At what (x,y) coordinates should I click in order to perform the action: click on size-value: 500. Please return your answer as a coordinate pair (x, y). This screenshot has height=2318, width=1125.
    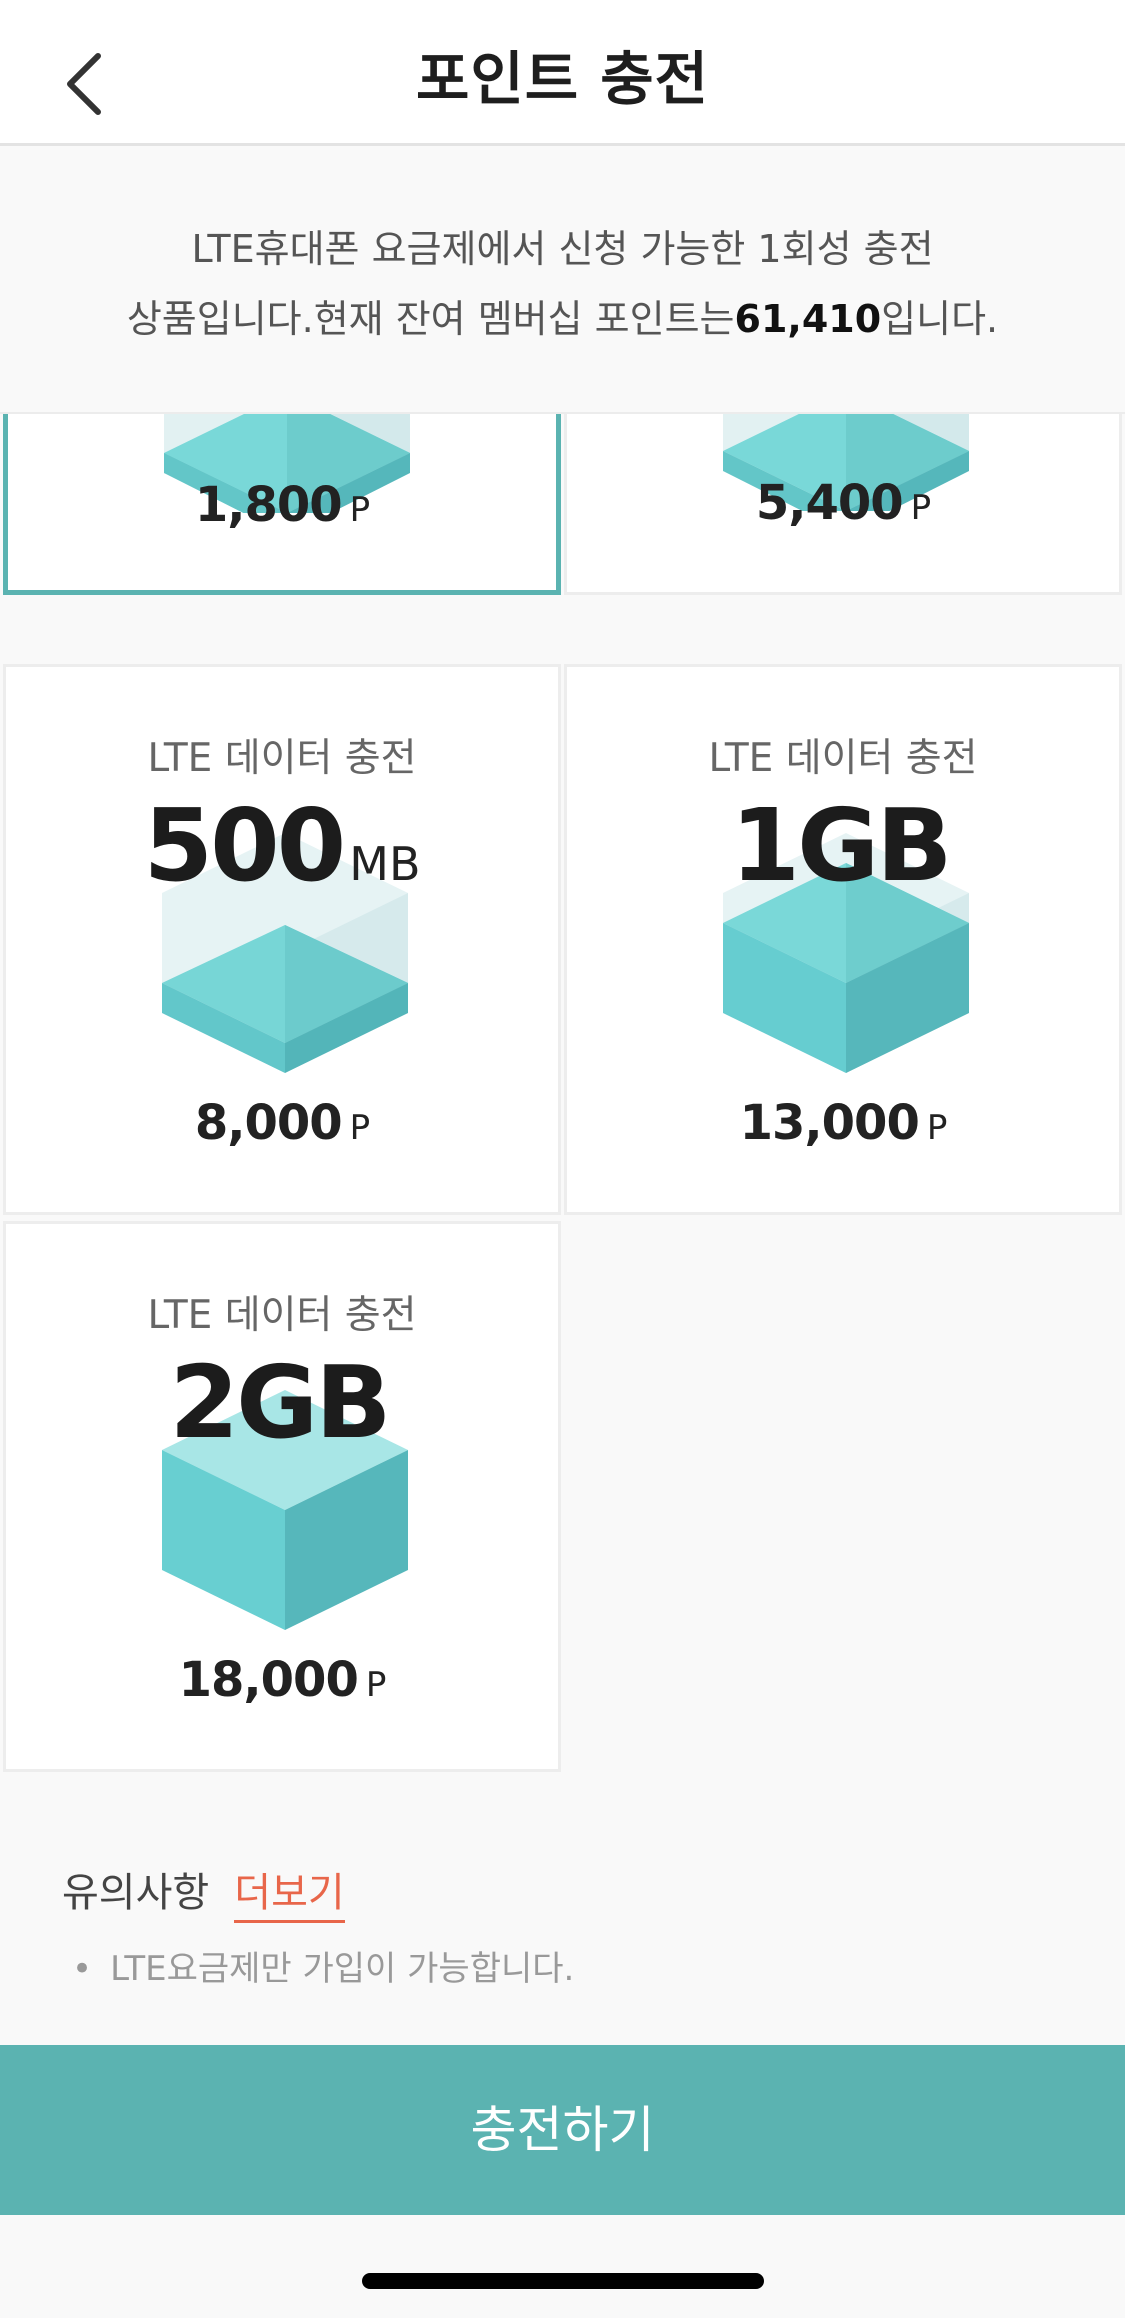
    Looking at the image, I should click on (245, 845).